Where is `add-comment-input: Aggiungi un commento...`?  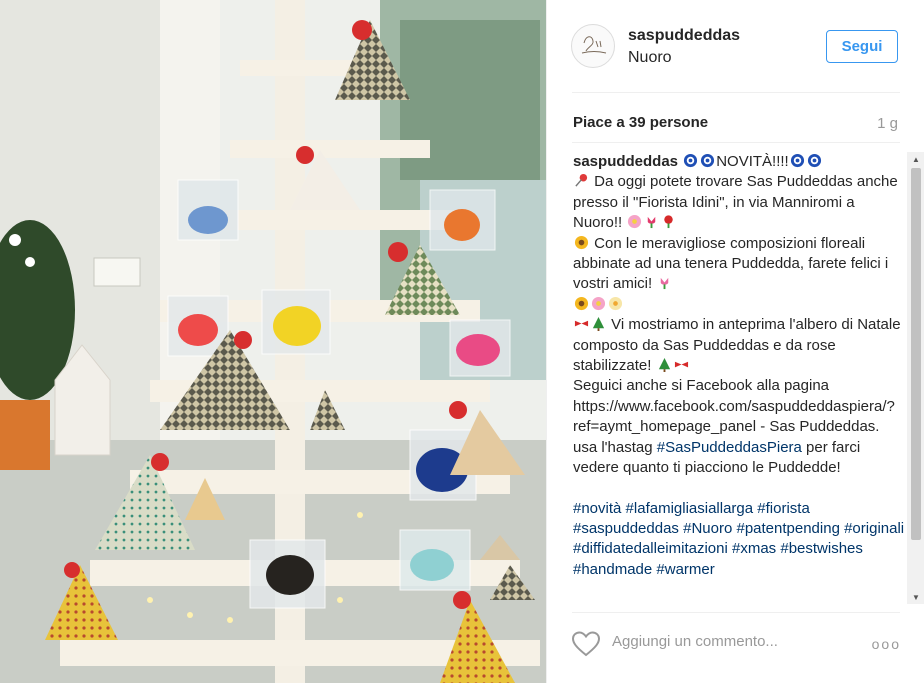 add-comment-input: Aggiungi un commento... is located at coordinates (695, 641).